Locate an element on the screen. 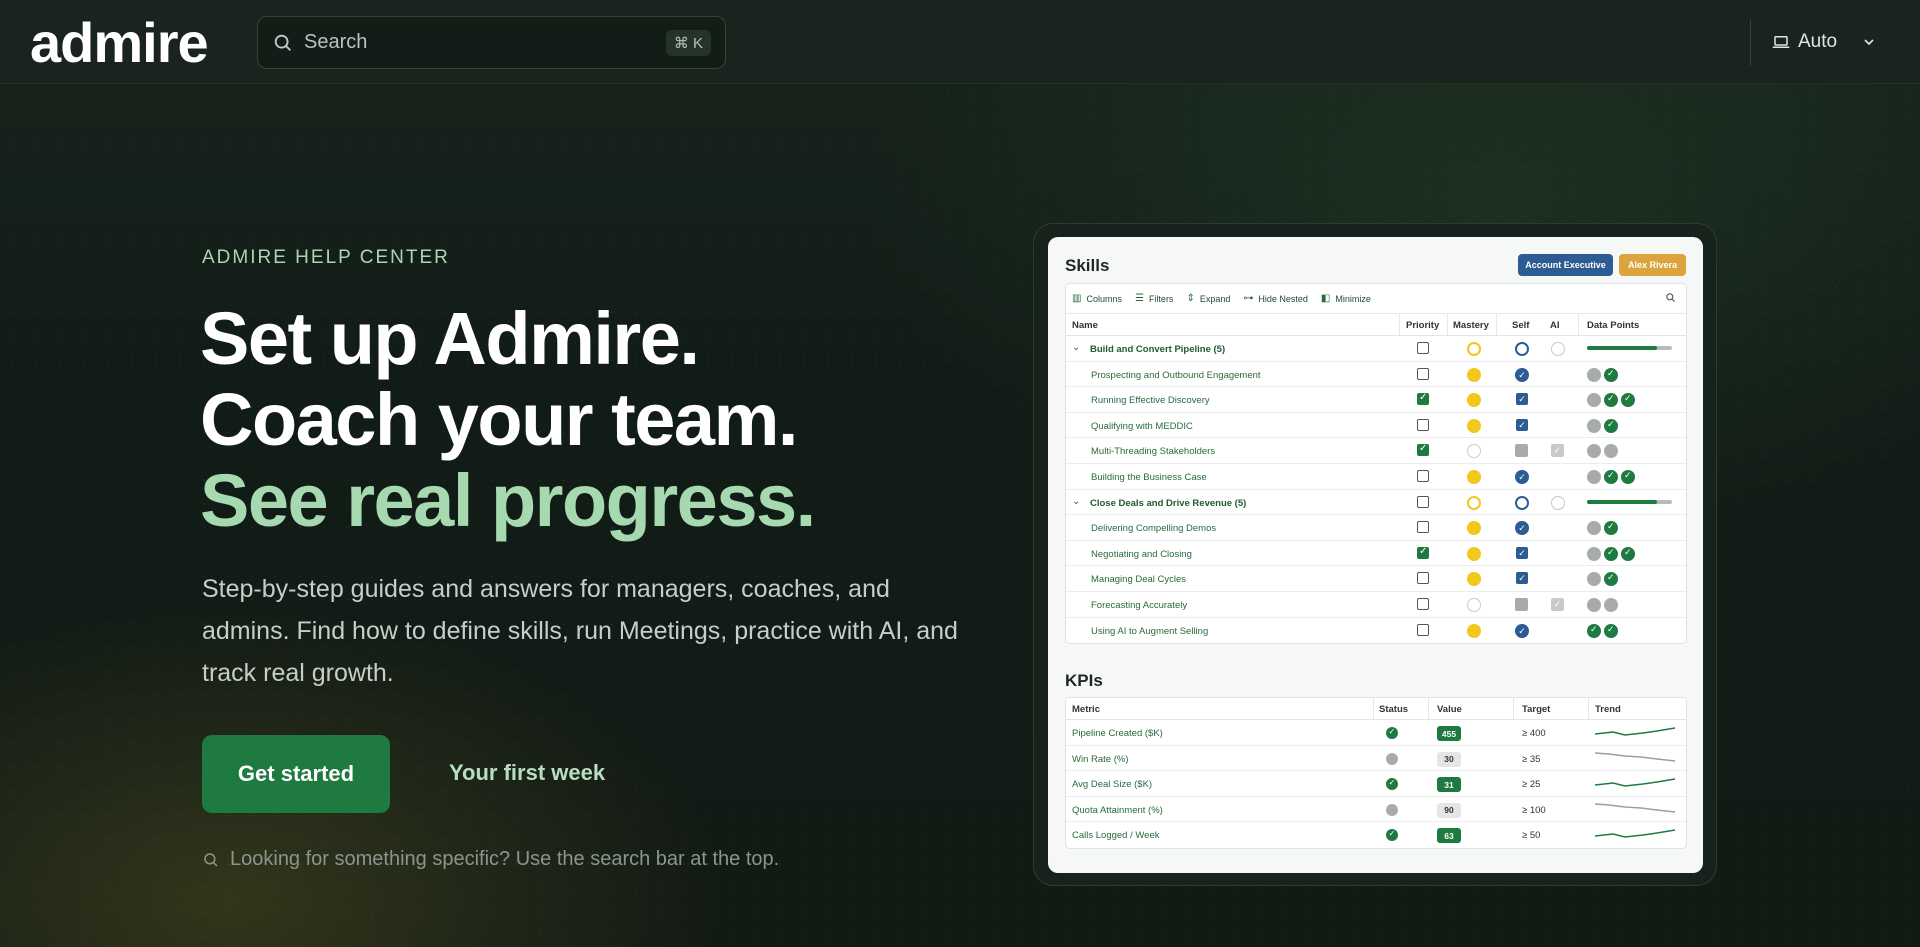  skill-group-row: ⌄ Build and Convert Pipeline (5) is located at coordinates (1376, 349).